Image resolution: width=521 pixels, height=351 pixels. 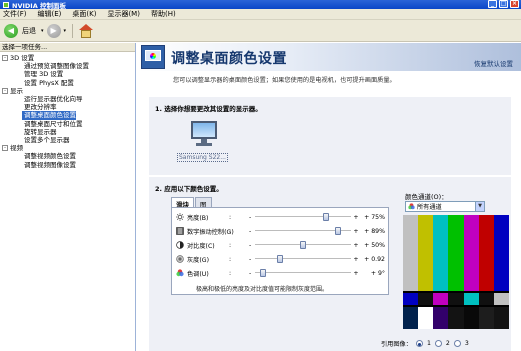 I want to click on brightness-icon, so click(x=180, y=217).